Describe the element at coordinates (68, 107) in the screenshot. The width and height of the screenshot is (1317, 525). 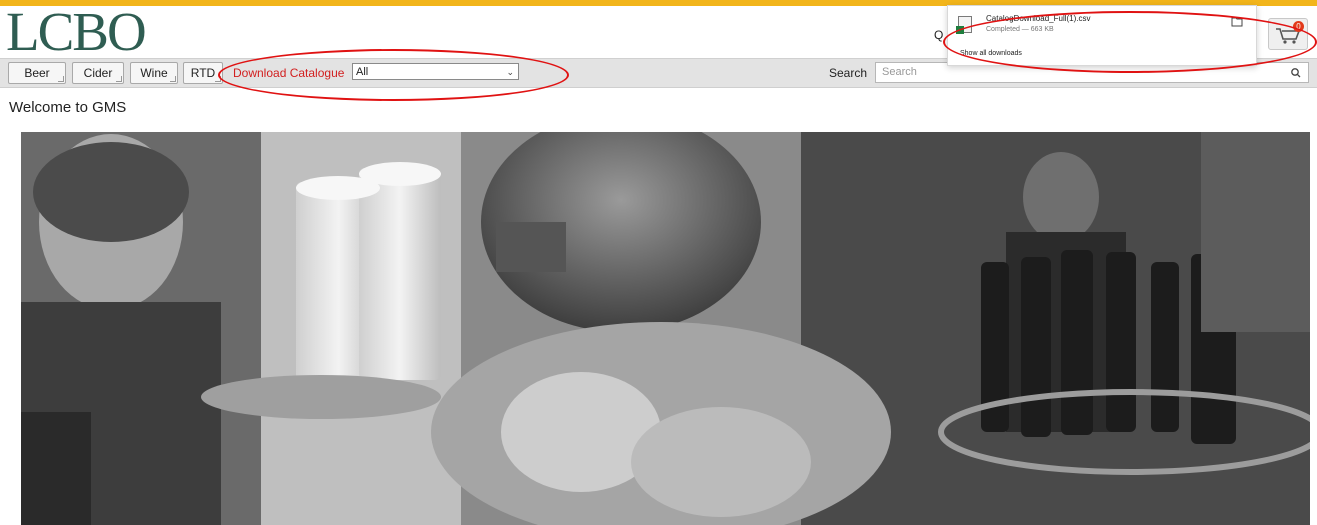
I see `page-title: Welcome to GMS` at that location.